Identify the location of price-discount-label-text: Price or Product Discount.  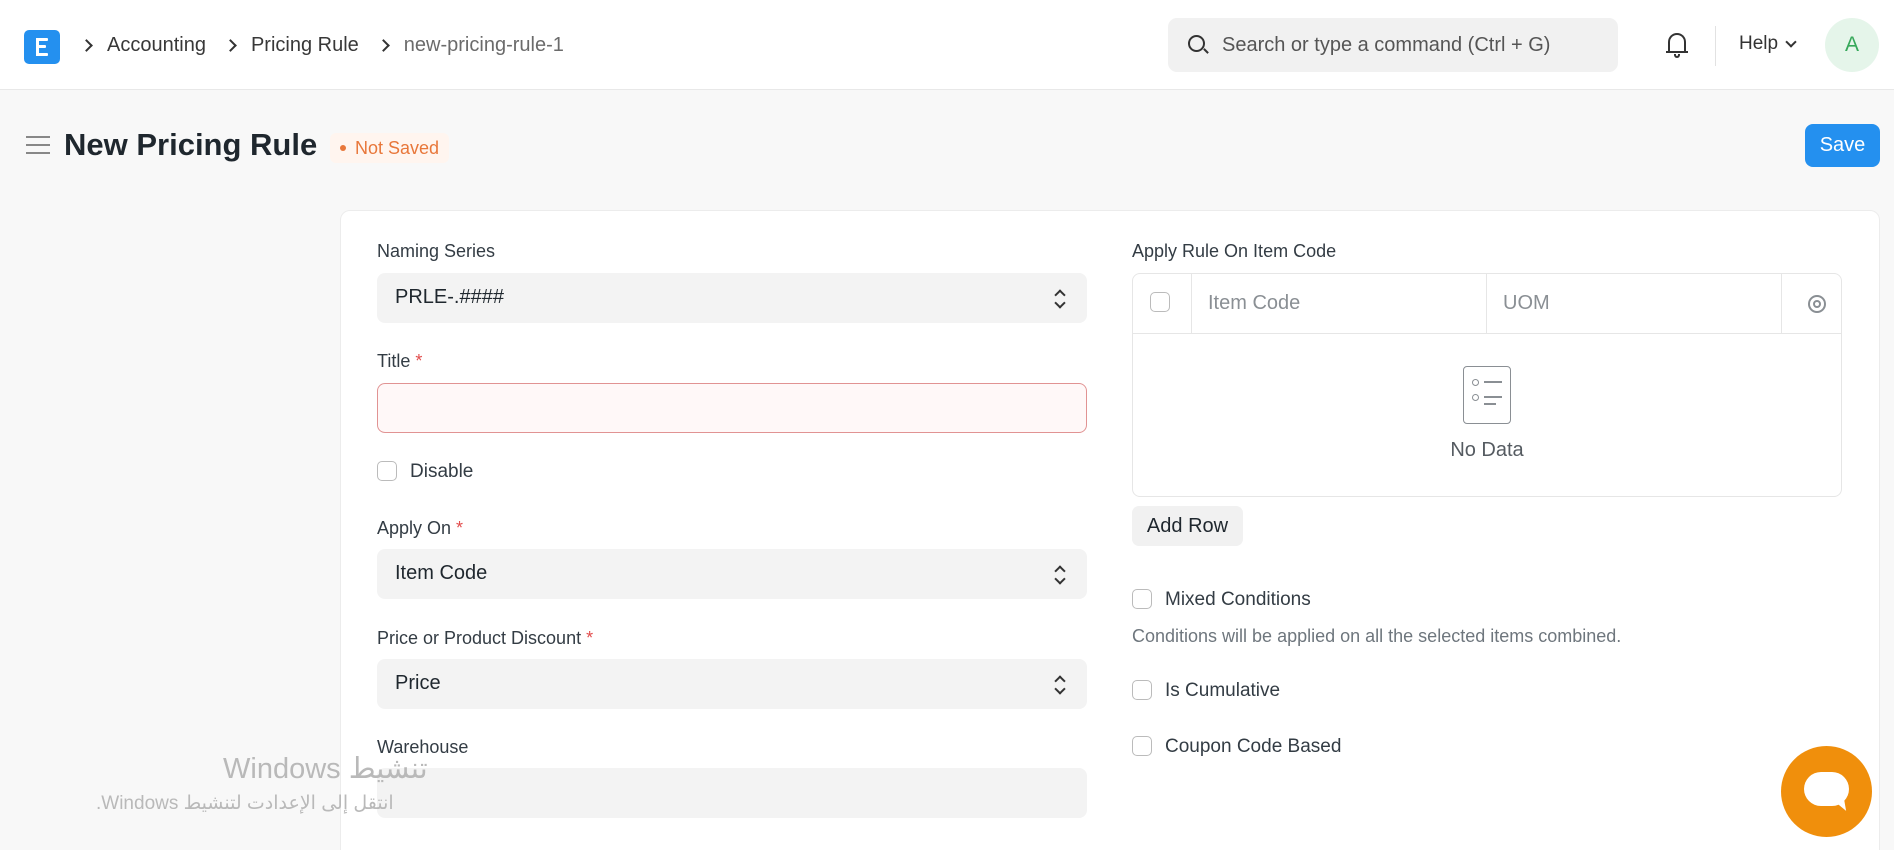
(479, 638).